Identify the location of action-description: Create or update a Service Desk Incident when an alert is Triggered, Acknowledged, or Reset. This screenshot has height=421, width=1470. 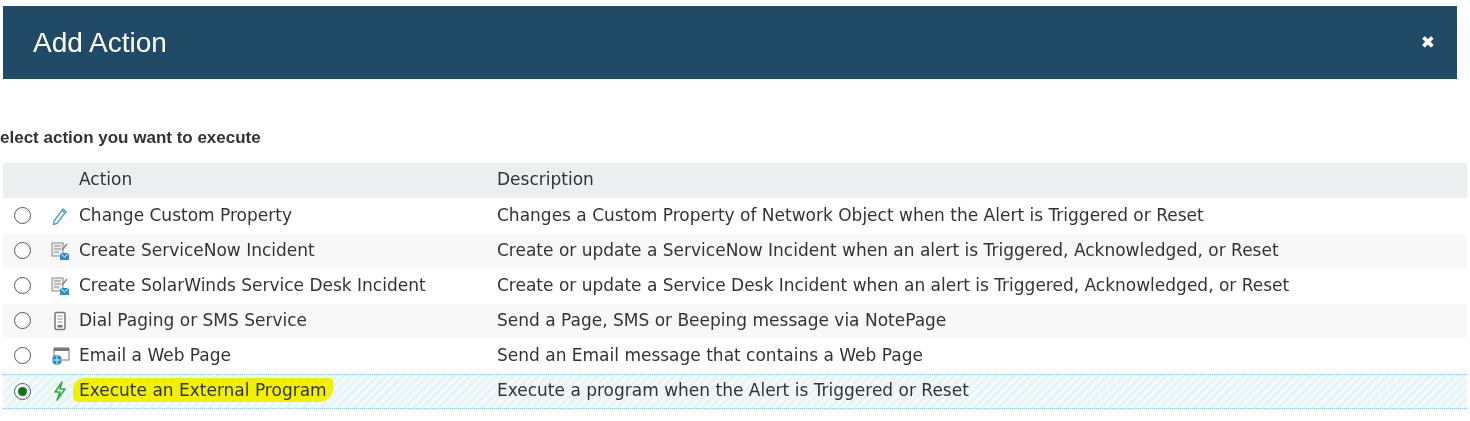
(893, 284).